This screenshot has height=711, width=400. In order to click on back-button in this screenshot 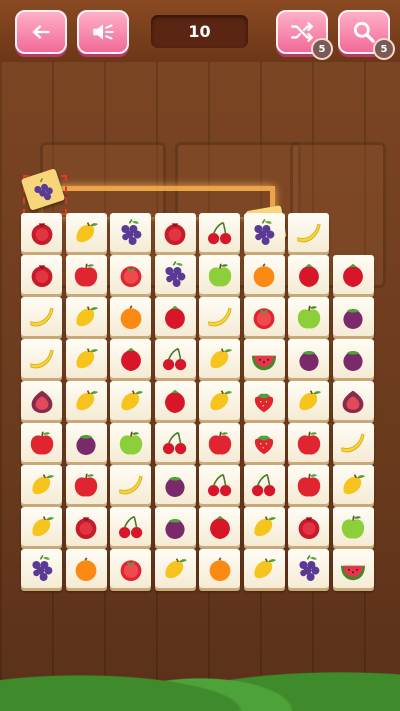, I will do `click(41, 32)`.